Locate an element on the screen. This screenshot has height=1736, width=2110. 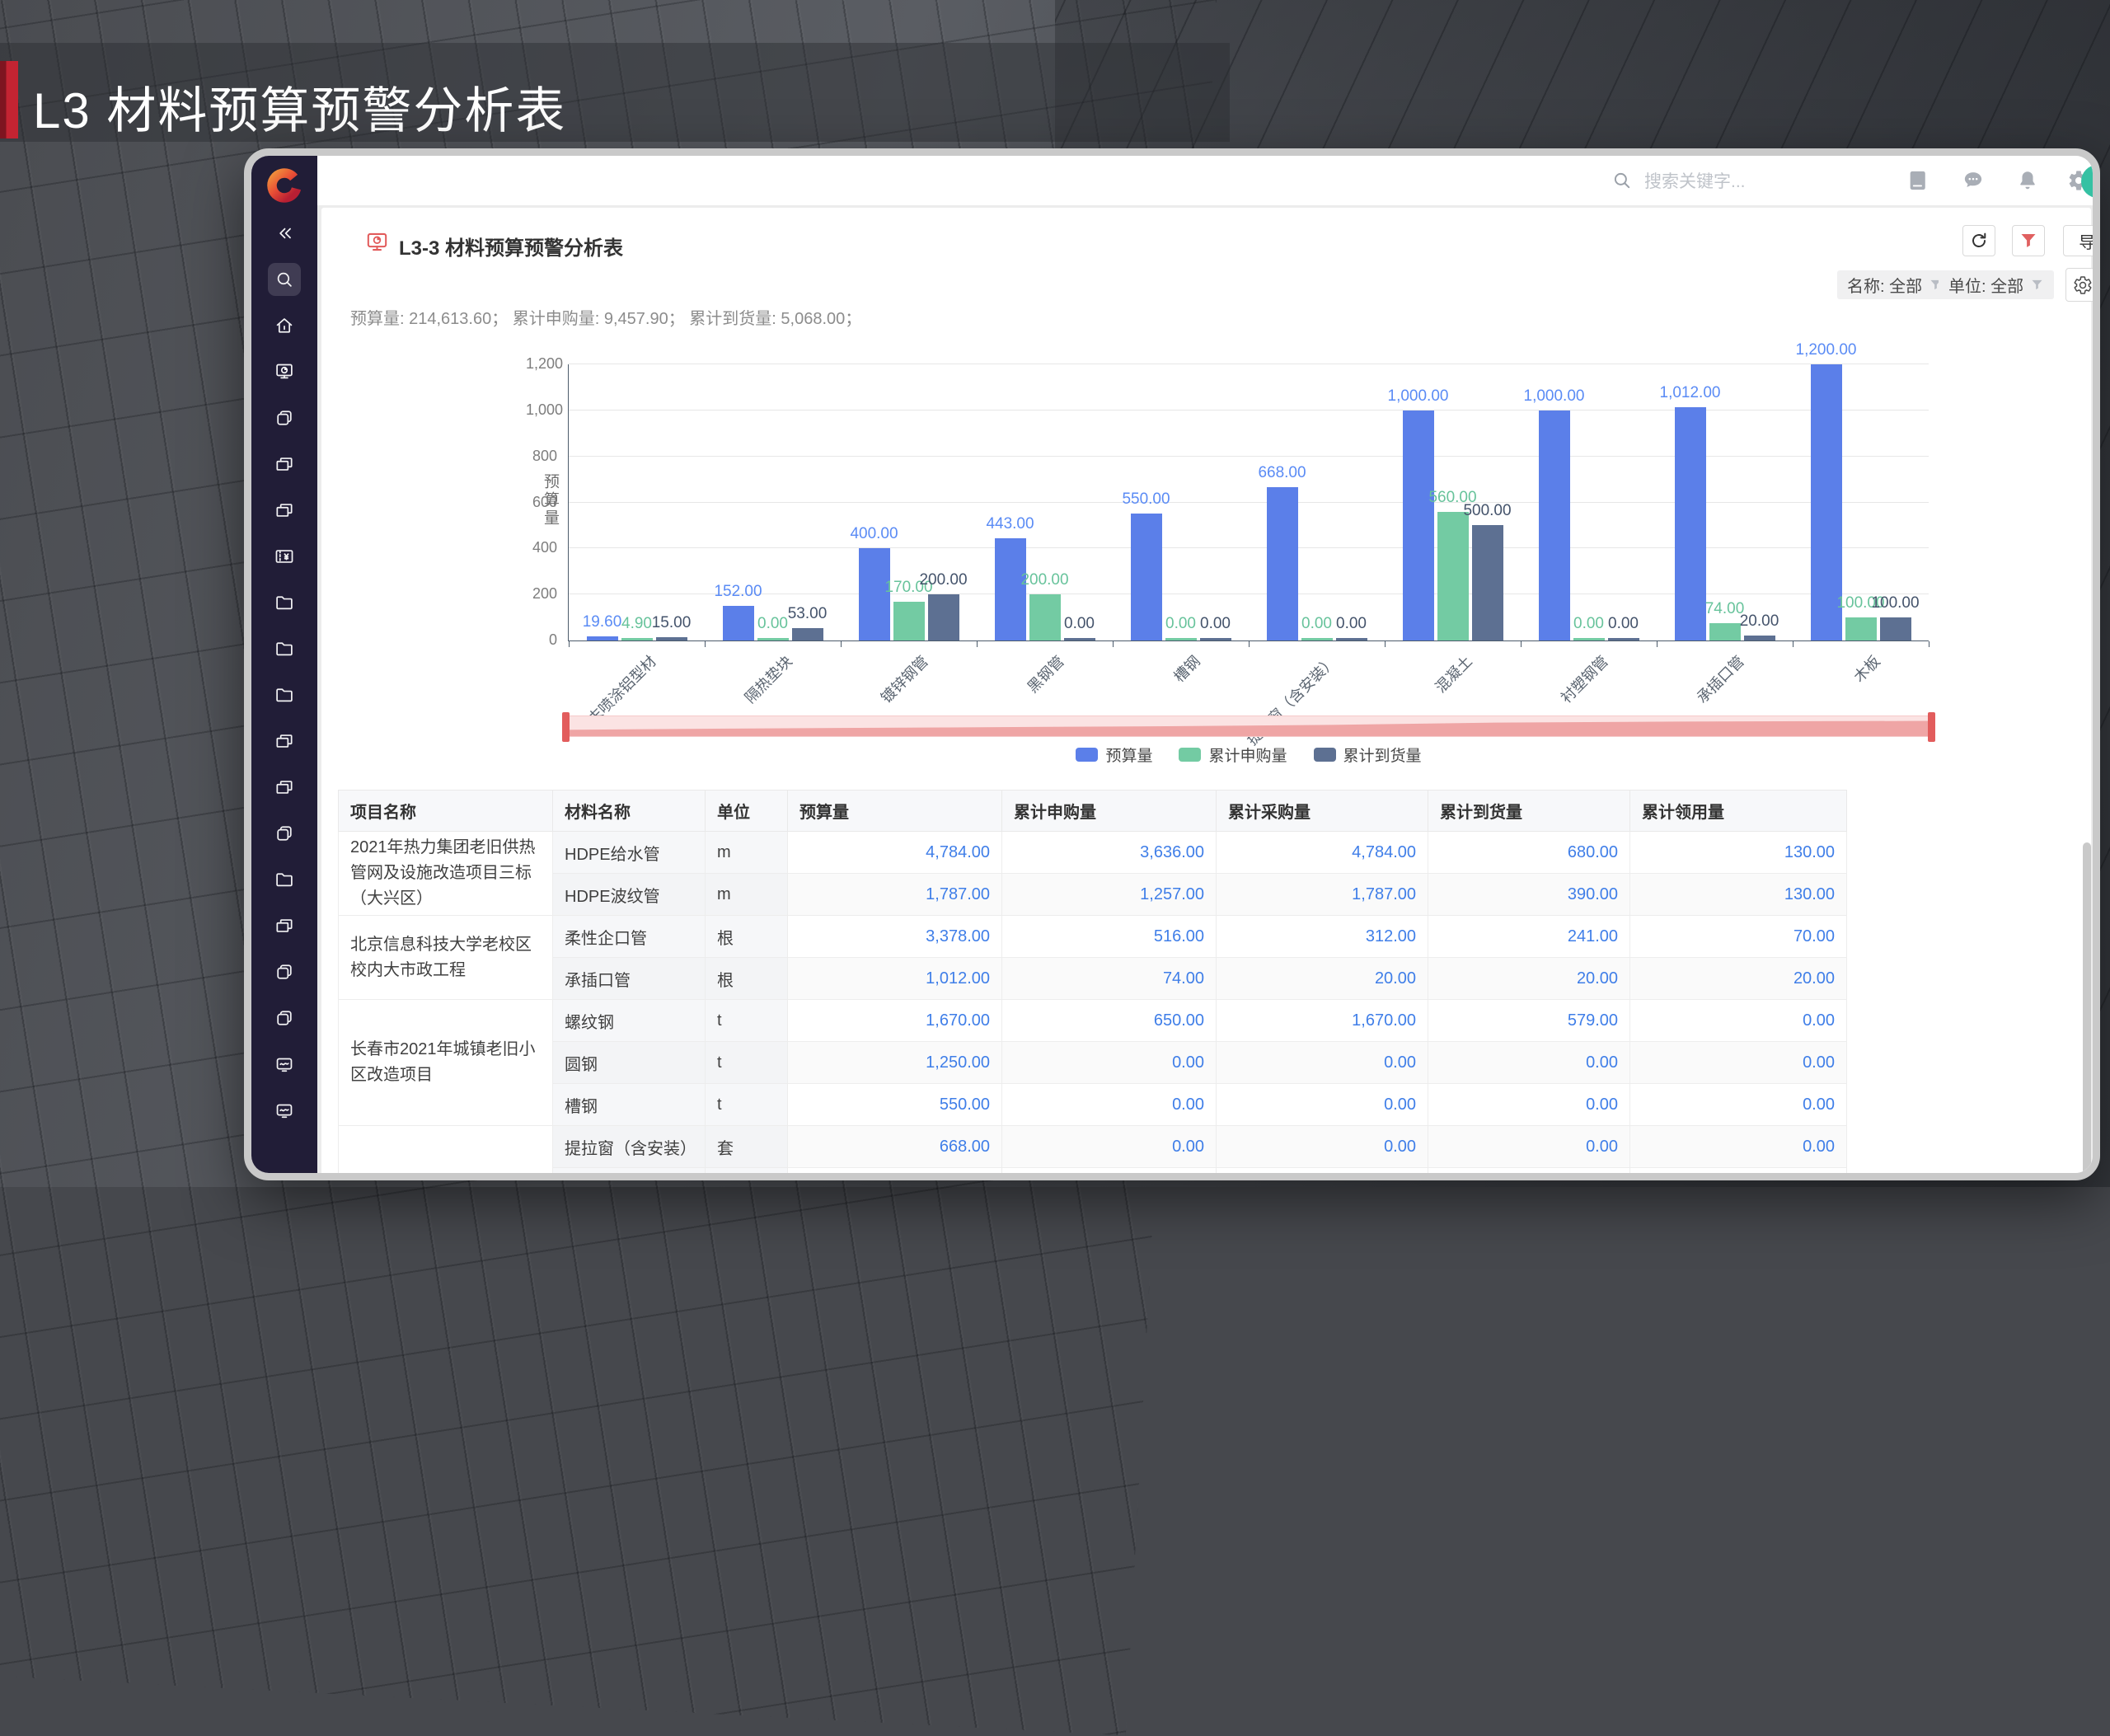
y-tick-label: 1,000 is located at coordinates (541, 410).